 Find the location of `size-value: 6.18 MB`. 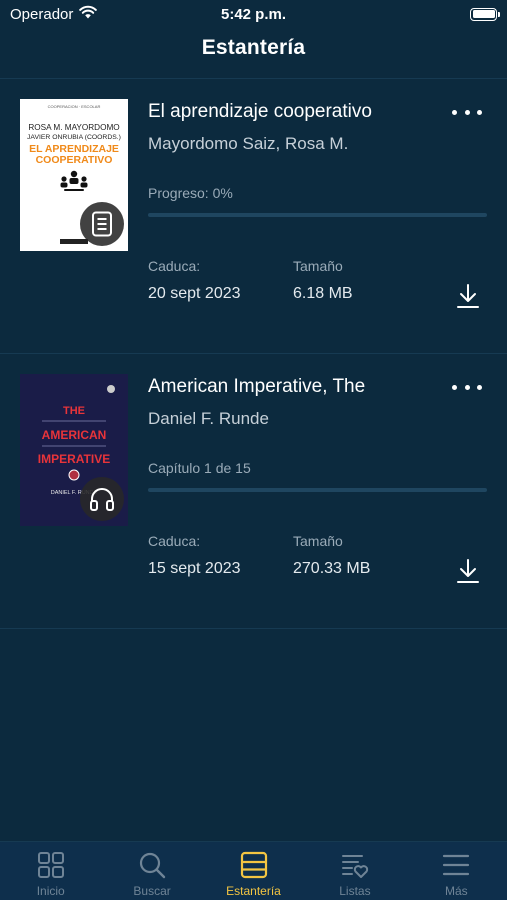

size-value: 6.18 MB is located at coordinates (323, 293).